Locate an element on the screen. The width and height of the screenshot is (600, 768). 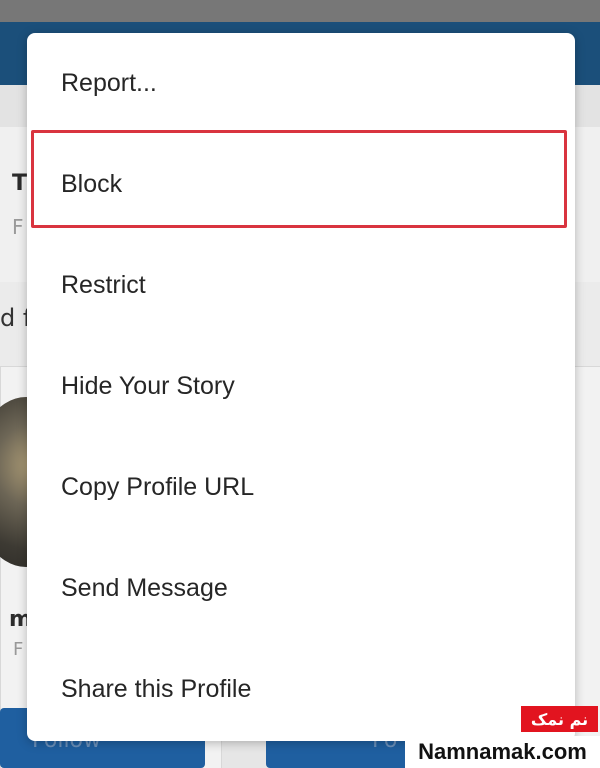
menu-item-label: Share this Profile is located at coordinates (156, 689).